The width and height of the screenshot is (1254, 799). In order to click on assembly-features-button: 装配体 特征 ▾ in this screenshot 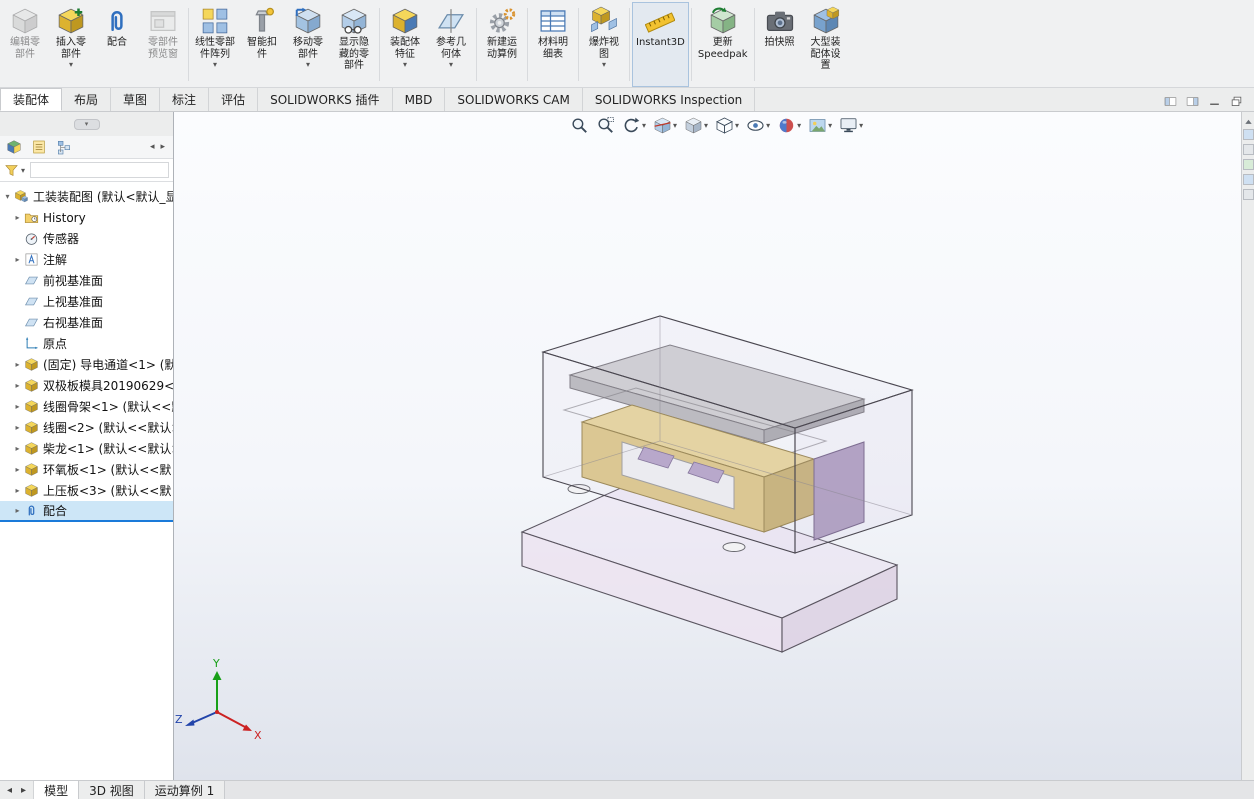, I will do `click(405, 44)`.